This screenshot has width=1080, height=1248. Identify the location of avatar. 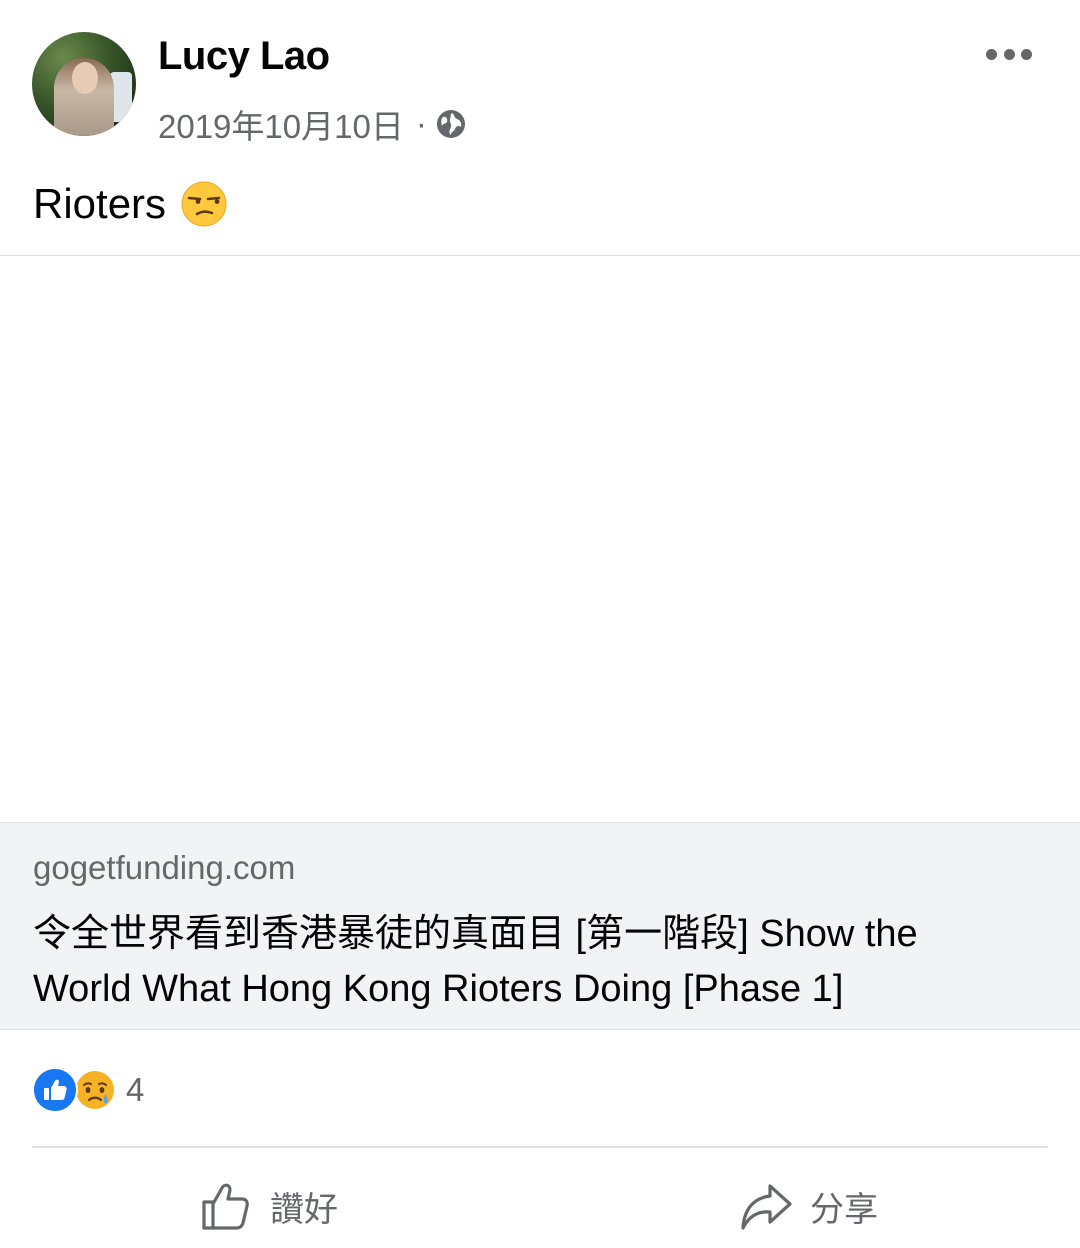
(84, 84).